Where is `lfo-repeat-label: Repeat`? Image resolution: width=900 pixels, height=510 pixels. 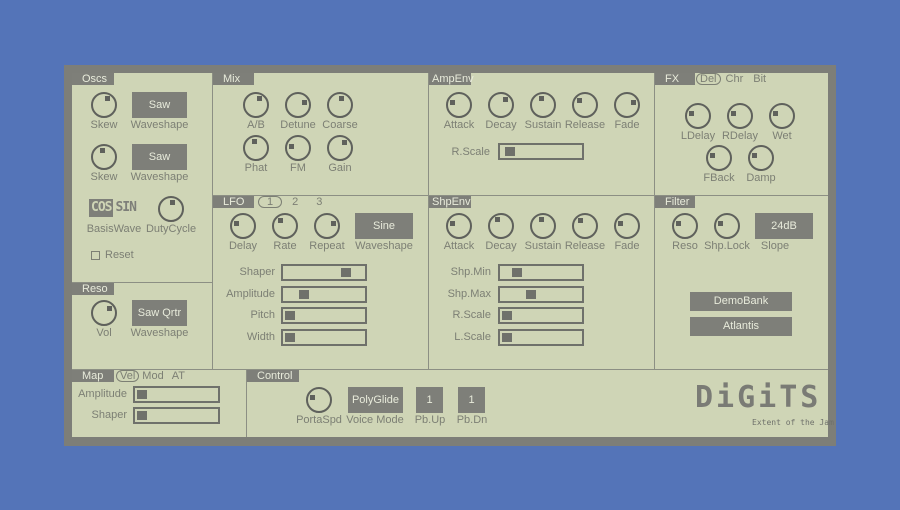 lfo-repeat-label: Repeat is located at coordinates (327, 246).